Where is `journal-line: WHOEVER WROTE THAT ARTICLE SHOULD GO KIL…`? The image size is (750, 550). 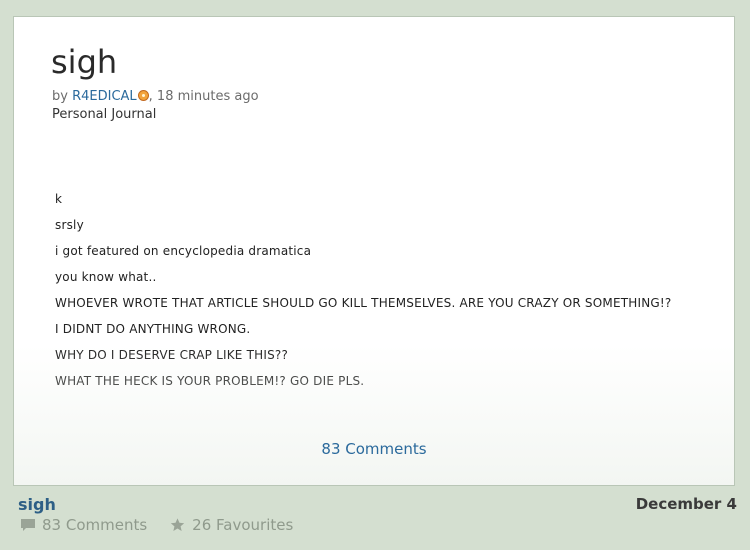
journal-line: WHOEVER WROTE THAT ARTICLE SHOULD GO KIL… is located at coordinates (363, 303).